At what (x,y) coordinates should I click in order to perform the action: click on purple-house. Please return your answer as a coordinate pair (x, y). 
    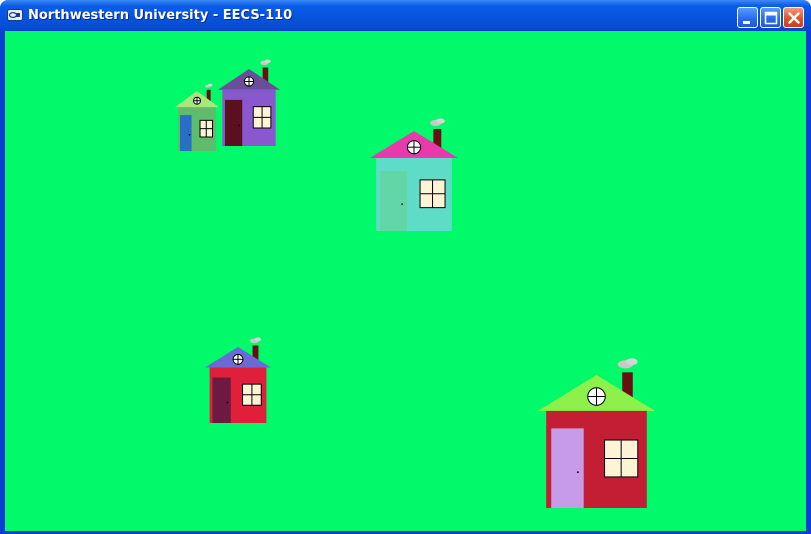
    Looking at the image, I should click on (249, 102).